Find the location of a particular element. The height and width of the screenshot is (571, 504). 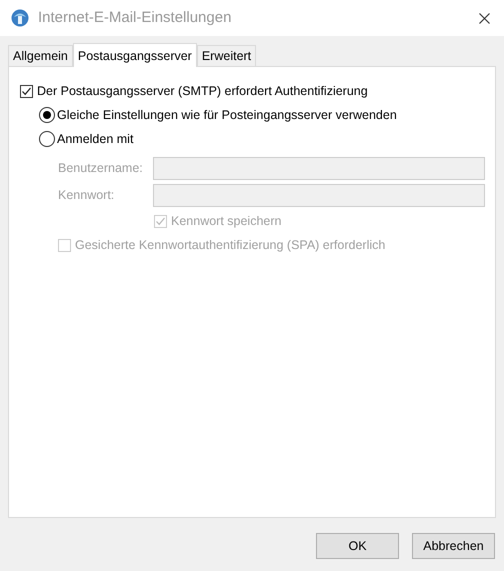

tab: Postausgangsserver is located at coordinates (134, 55).